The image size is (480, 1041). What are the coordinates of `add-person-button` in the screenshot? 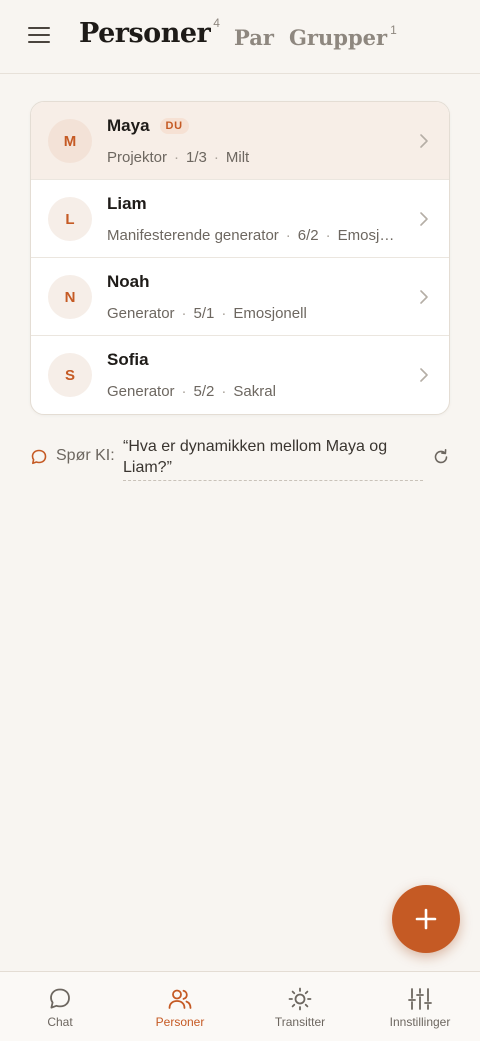 It's located at (426, 919).